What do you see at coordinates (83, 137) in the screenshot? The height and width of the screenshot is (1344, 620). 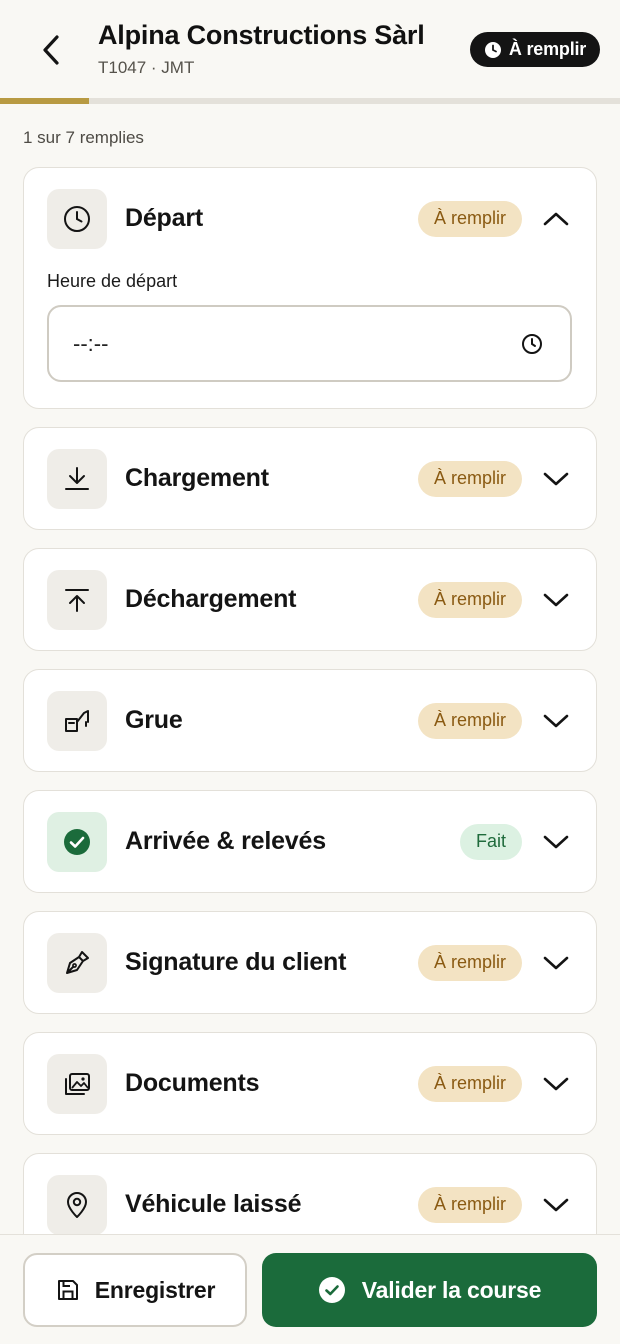 I see `completion-count: 1 sur 7 remplies` at bounding box center [83, 137].